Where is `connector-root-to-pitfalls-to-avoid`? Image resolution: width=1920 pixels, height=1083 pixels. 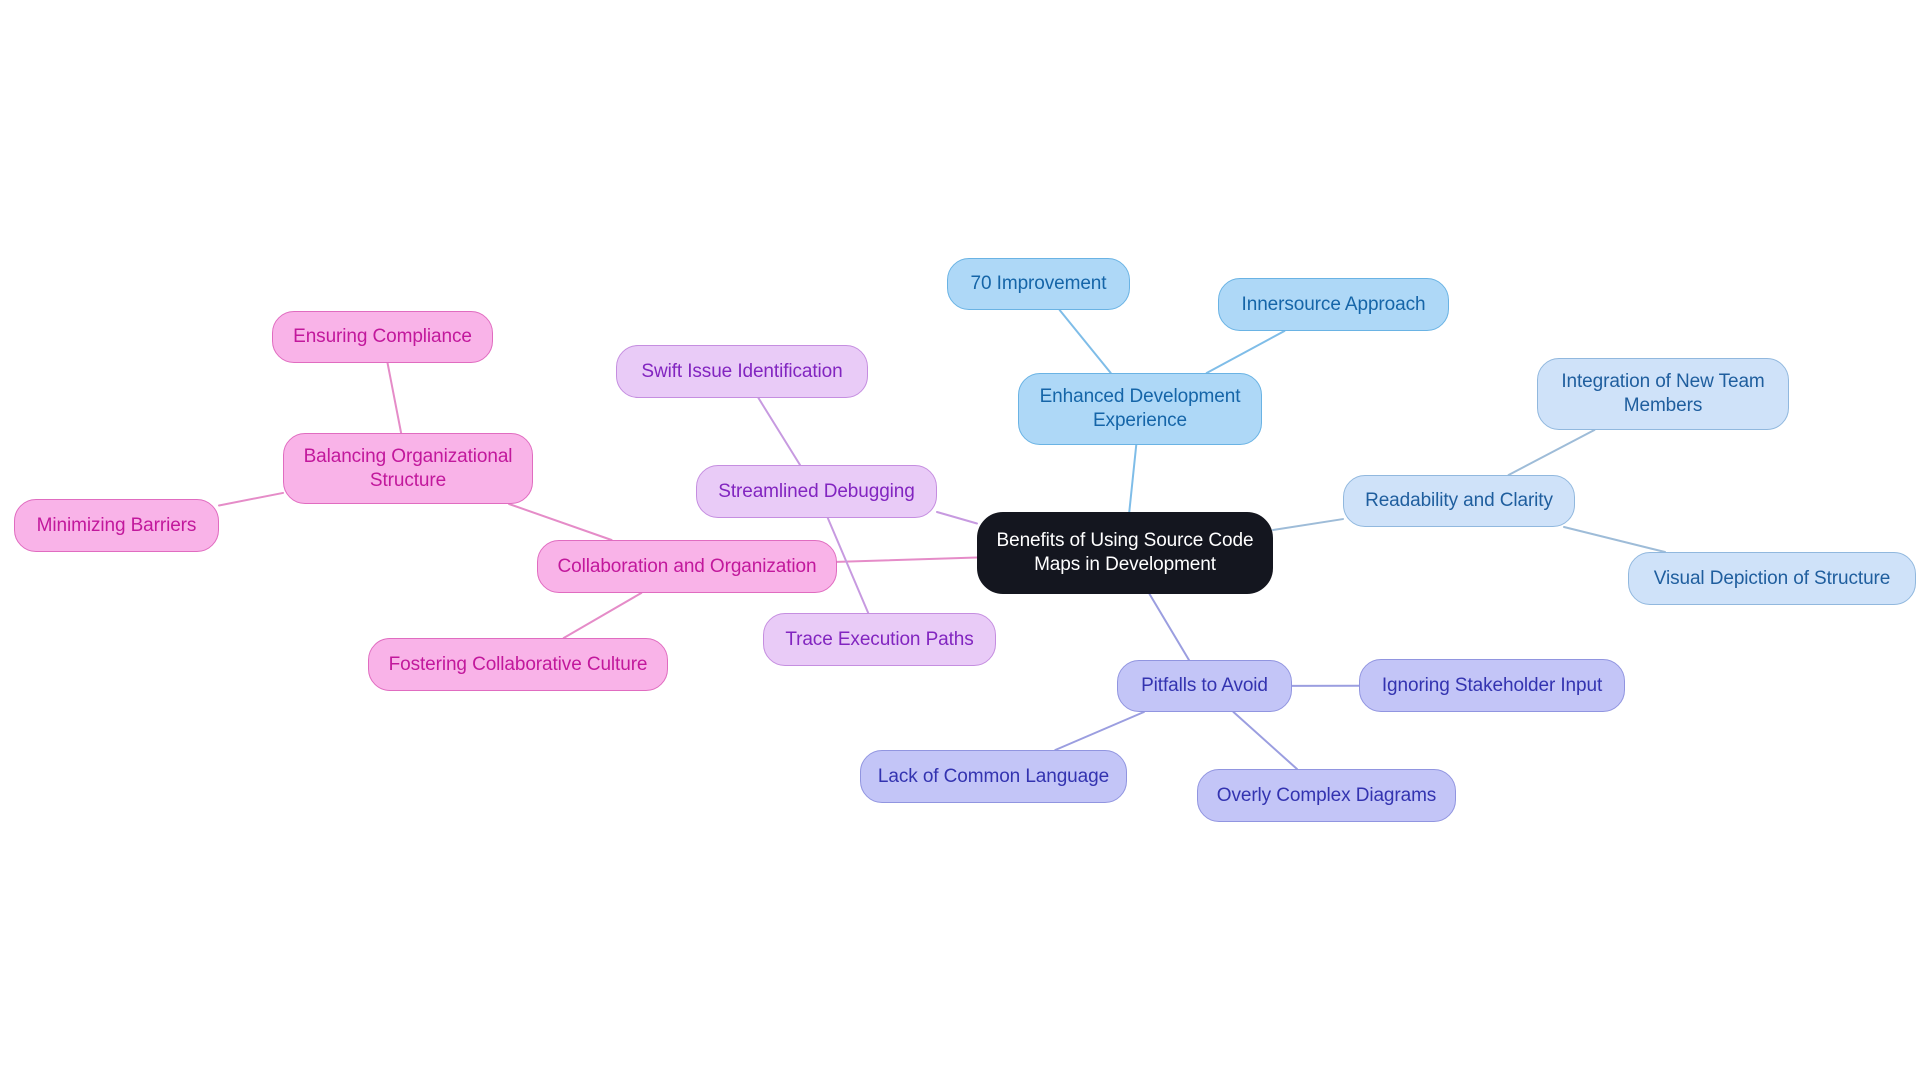
connector-root-to-pitfalls-to-avoid is located at coordinates (1169, 627).